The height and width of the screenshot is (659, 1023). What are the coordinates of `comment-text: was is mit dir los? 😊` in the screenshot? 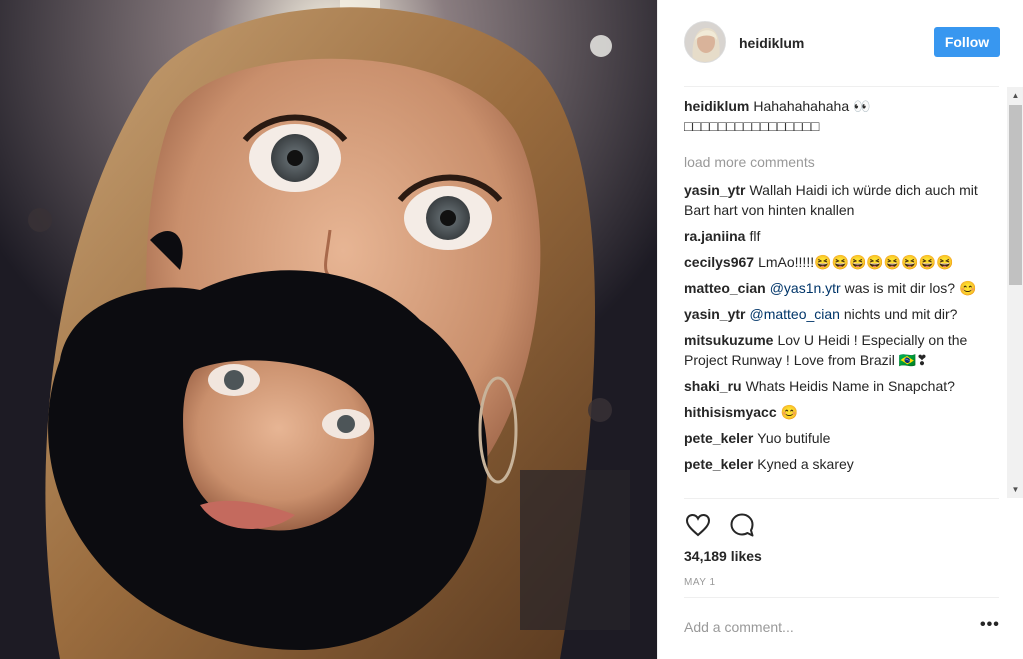 It's located at (908, 288).